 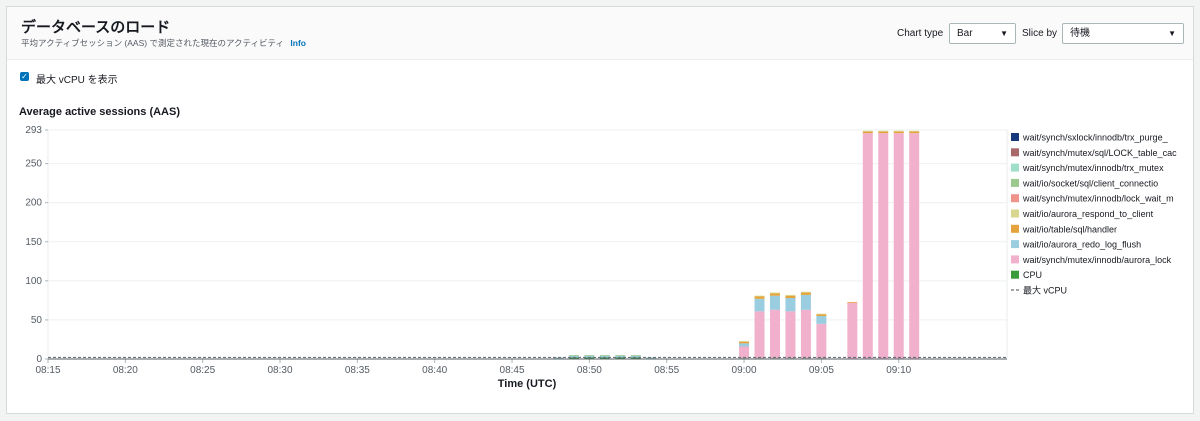 I want to click on x-tick-label: 09:05, so click(x=821, y=370).